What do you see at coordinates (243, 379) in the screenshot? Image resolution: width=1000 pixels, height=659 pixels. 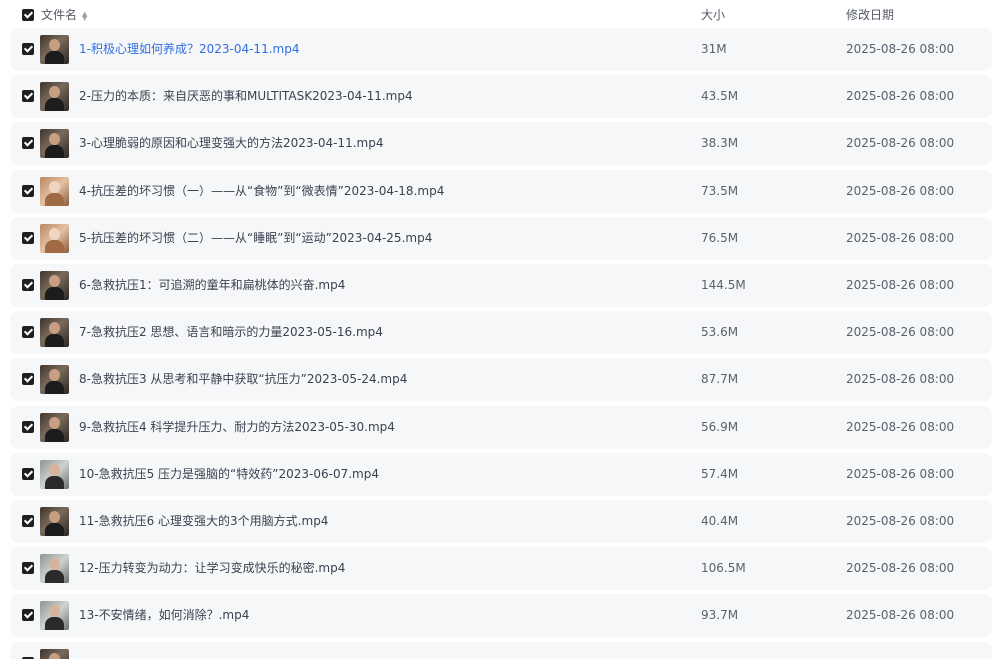 I see `file-name: 8-急救抗压3 从思考和平静中获取“抗压力”2023-05-24.mp4` at bounding box center [243, 379].